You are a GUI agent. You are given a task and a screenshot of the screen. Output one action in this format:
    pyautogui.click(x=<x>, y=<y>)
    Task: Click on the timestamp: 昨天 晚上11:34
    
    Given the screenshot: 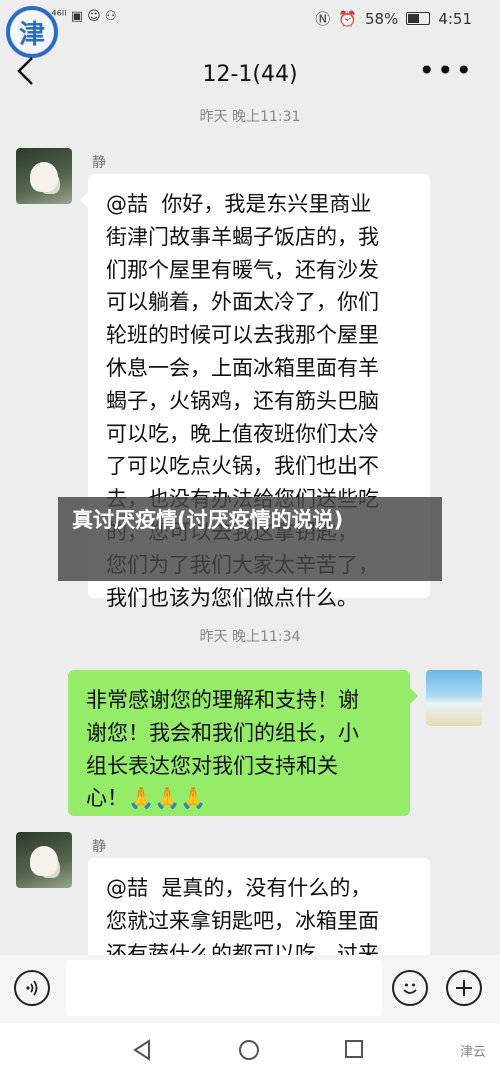 What is the action you would take?
    pyautogui.click(x=250, y=637)
    